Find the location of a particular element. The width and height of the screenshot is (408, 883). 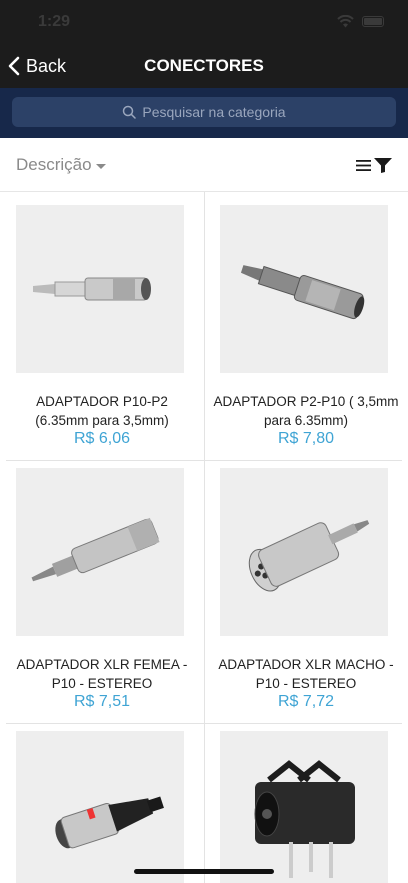

home-indicator is located at coordinates (204, 871).